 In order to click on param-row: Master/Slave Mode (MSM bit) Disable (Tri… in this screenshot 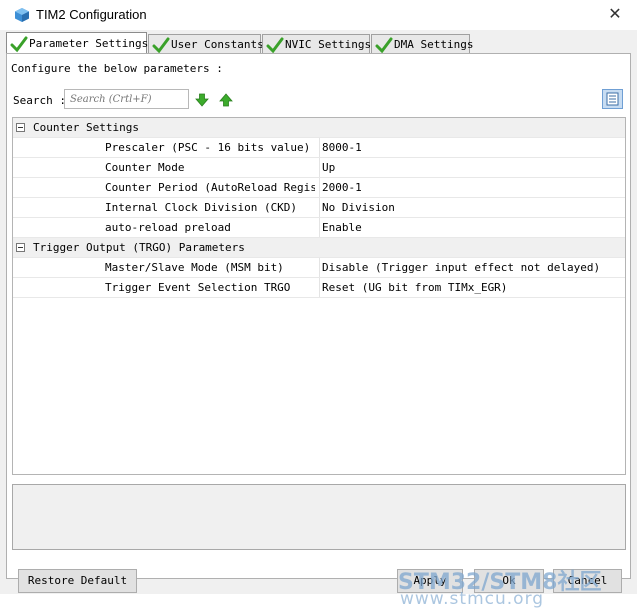, I will do `click(319, 268)`.